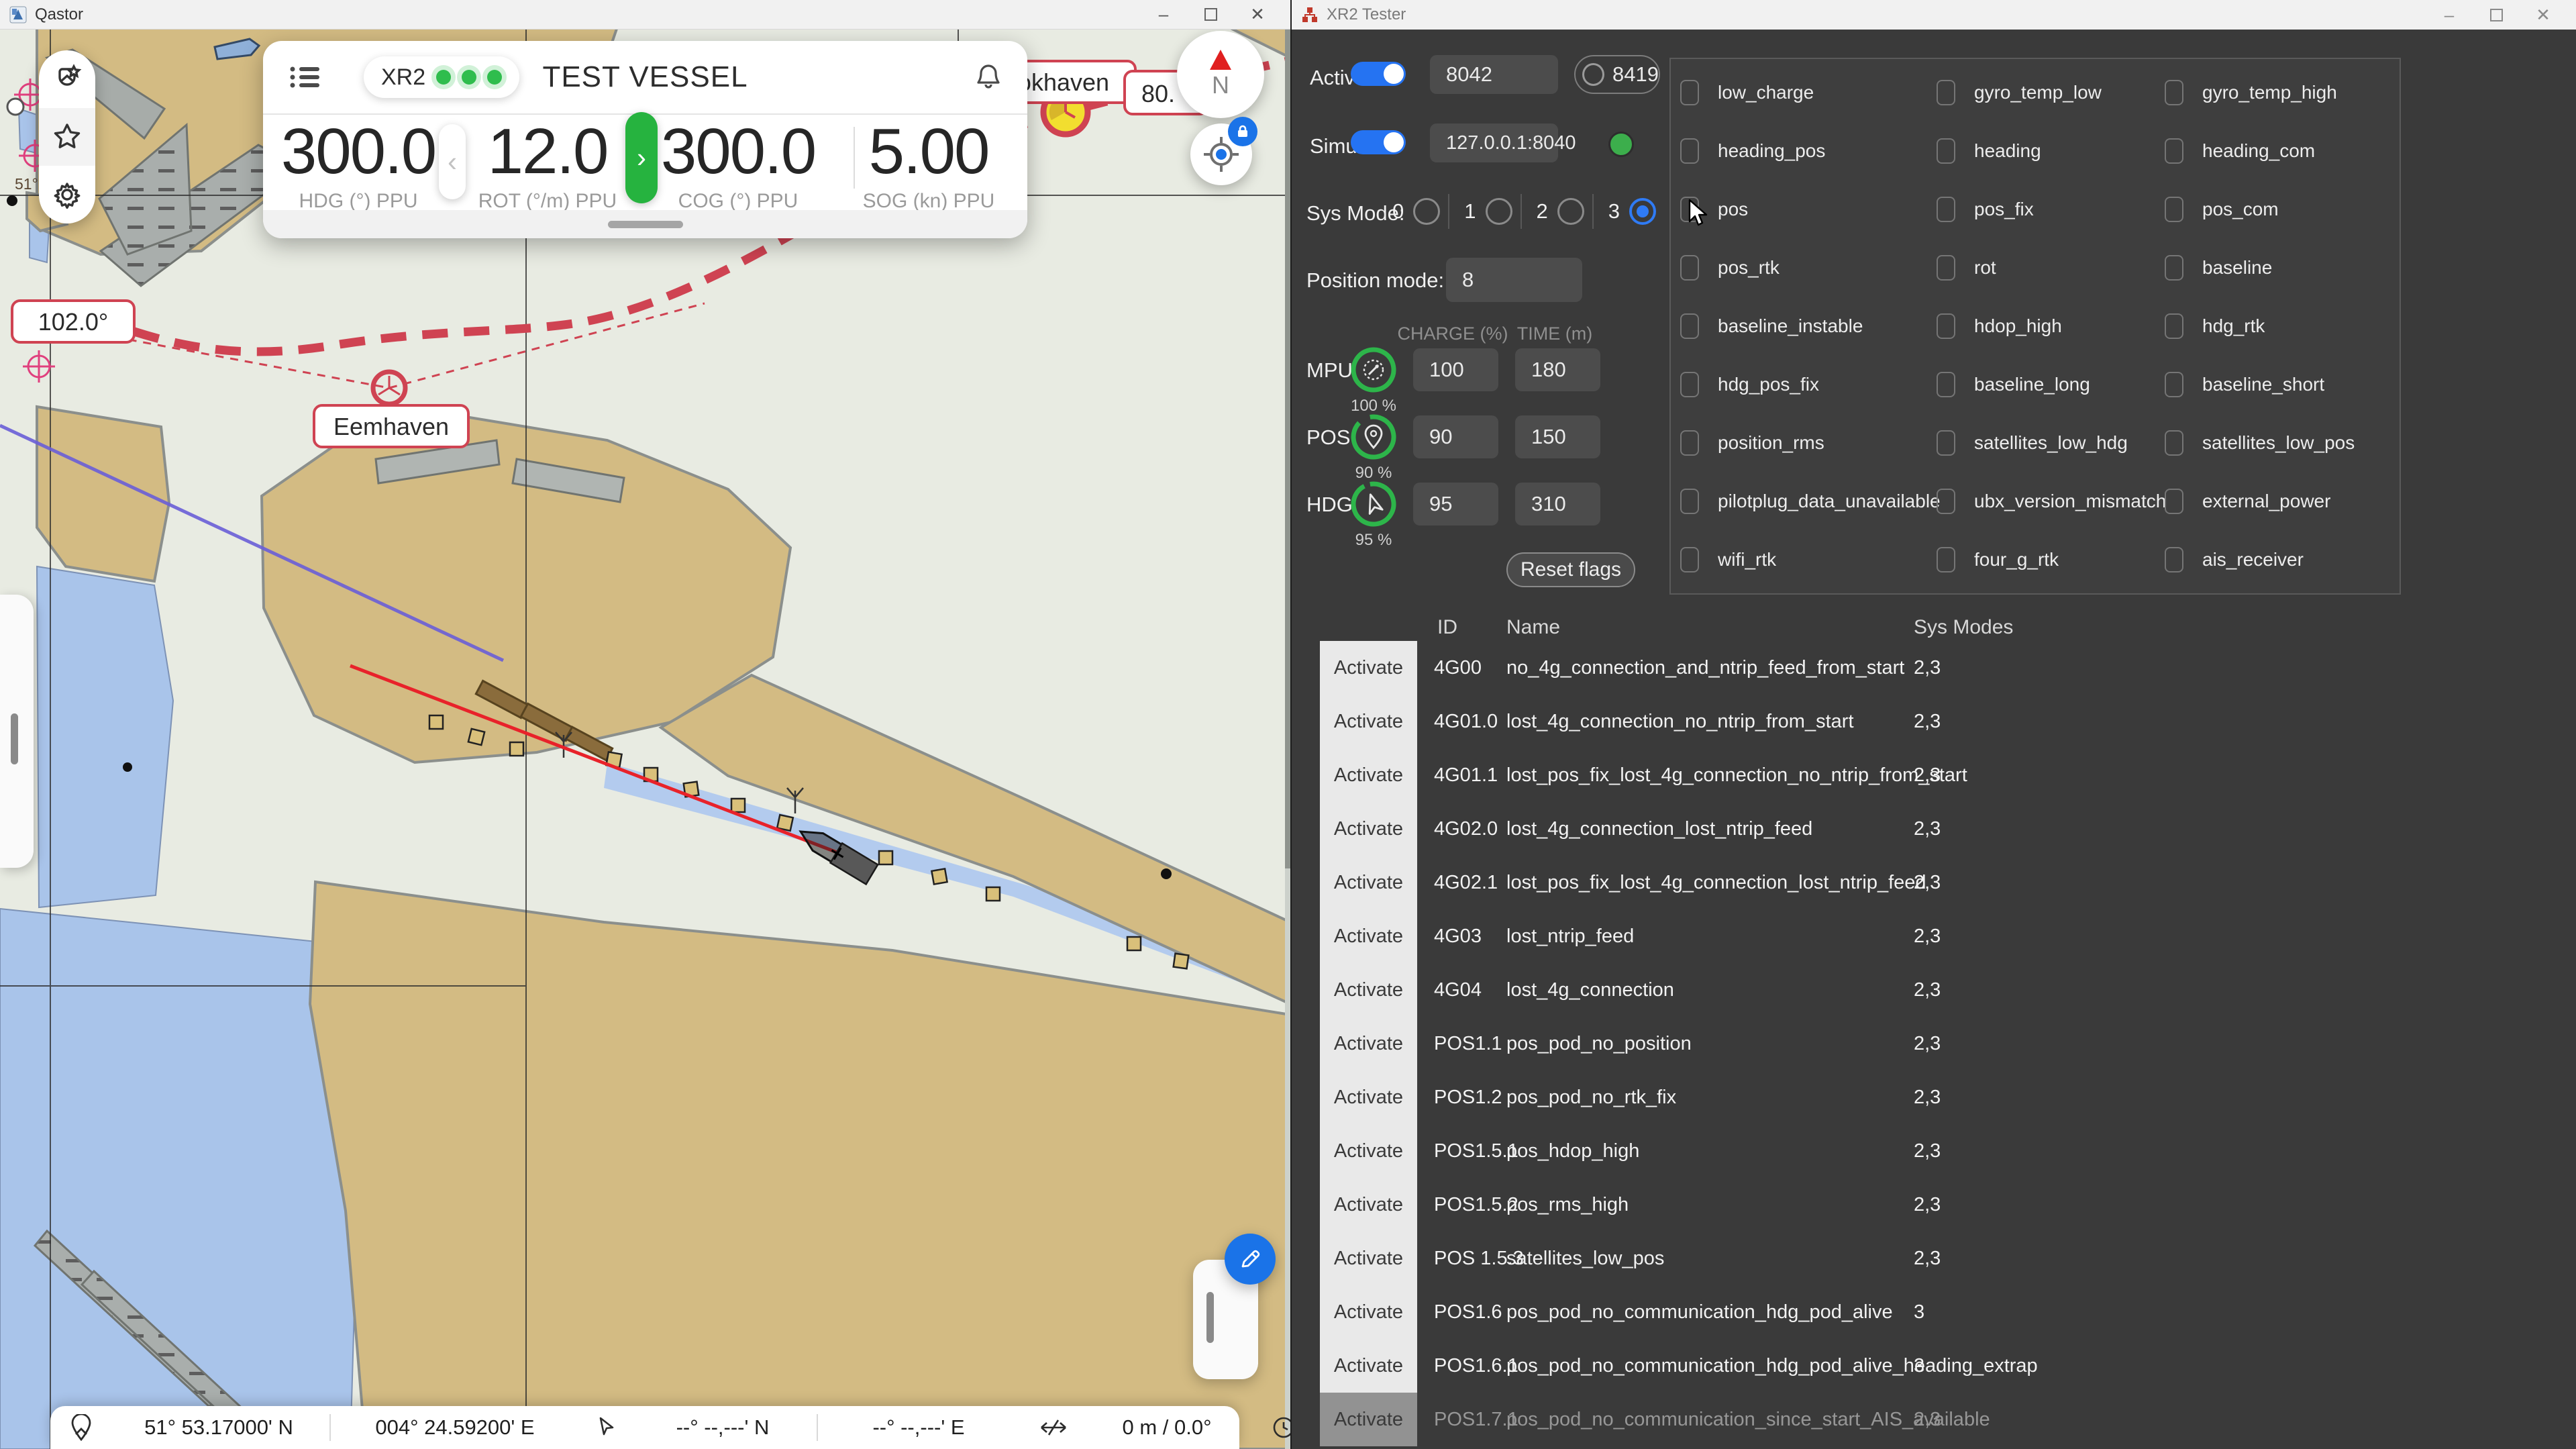  Describe the element at coordinates (1368, 829) in the screenshot. I see `activate-button-4G02.0: Activate` at that location.